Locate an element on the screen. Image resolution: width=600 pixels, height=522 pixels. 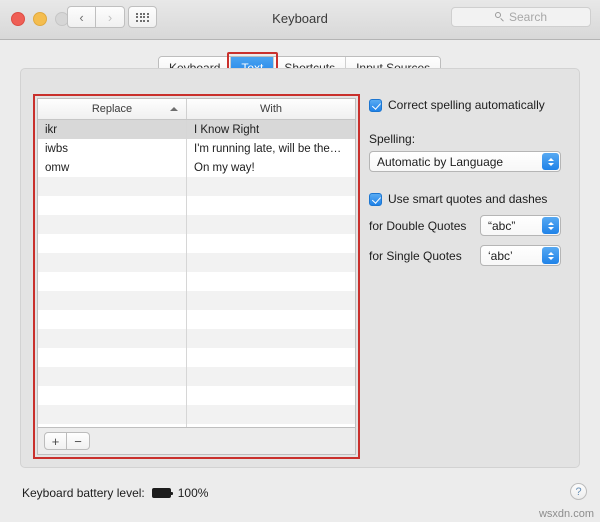
correct-spelling-checkbox is located at coordinates (375, 105).